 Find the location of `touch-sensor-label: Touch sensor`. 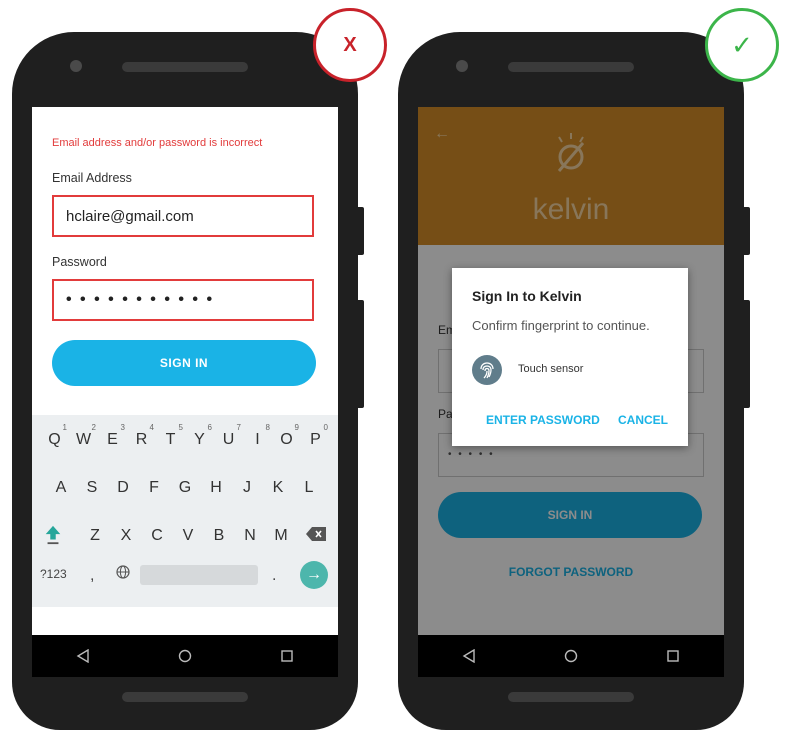

touch-sensor-label: Touch sensor is located at coordinates (551, 369).